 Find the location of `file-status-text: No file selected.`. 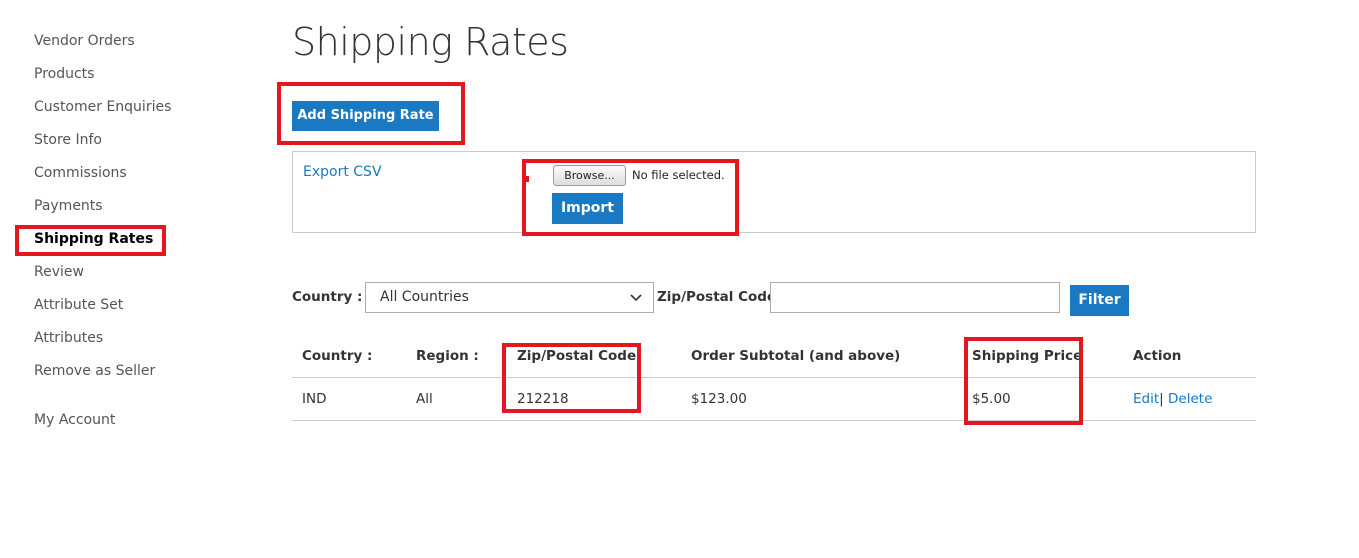

file-status-text: No file selected. is located at coordinates (678, 175).